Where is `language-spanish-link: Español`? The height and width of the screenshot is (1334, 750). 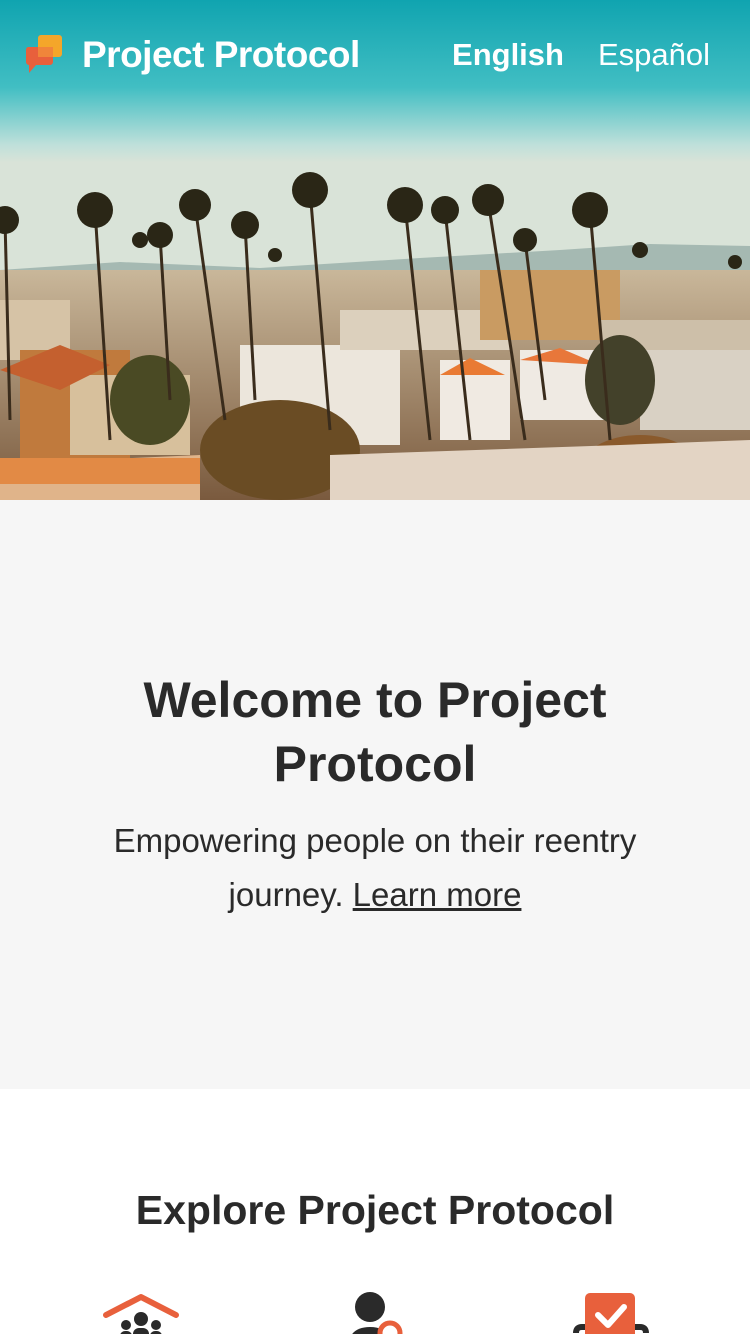 language-spanish-link: Español is located at coordinates (654, 55).